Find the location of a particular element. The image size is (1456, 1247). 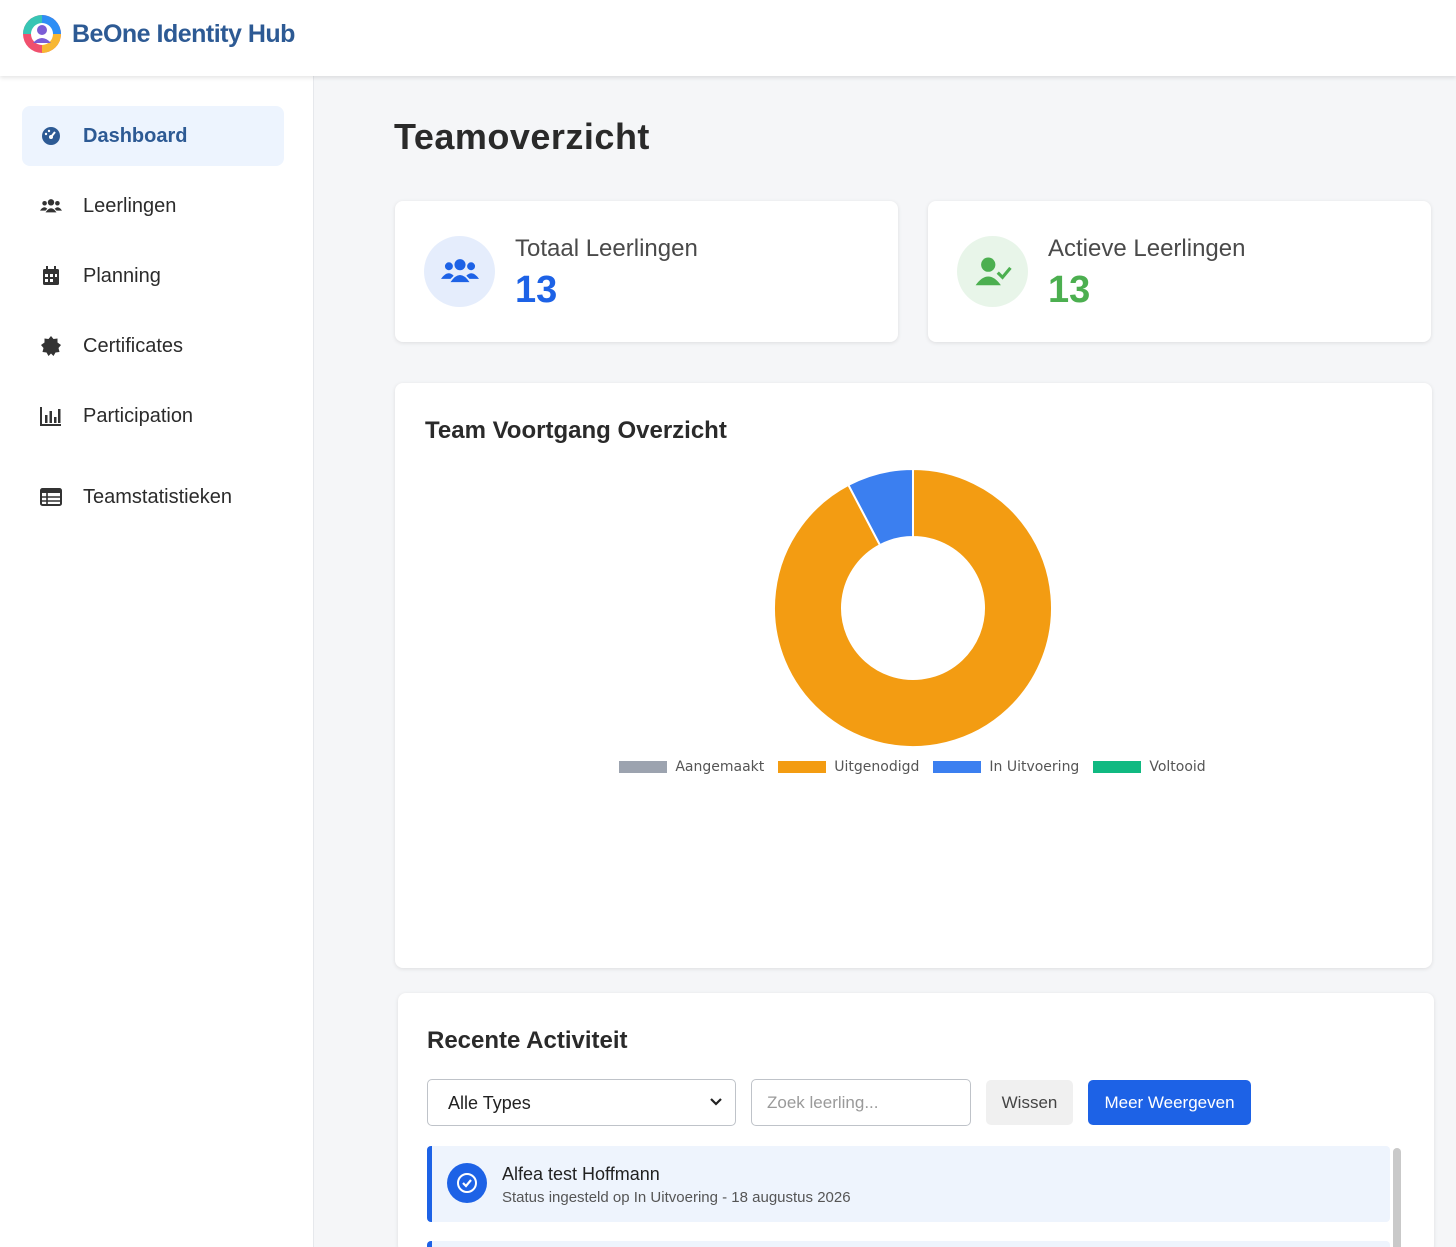

activity-title: Recente Activiteit is located at coordinates (527, 1040).